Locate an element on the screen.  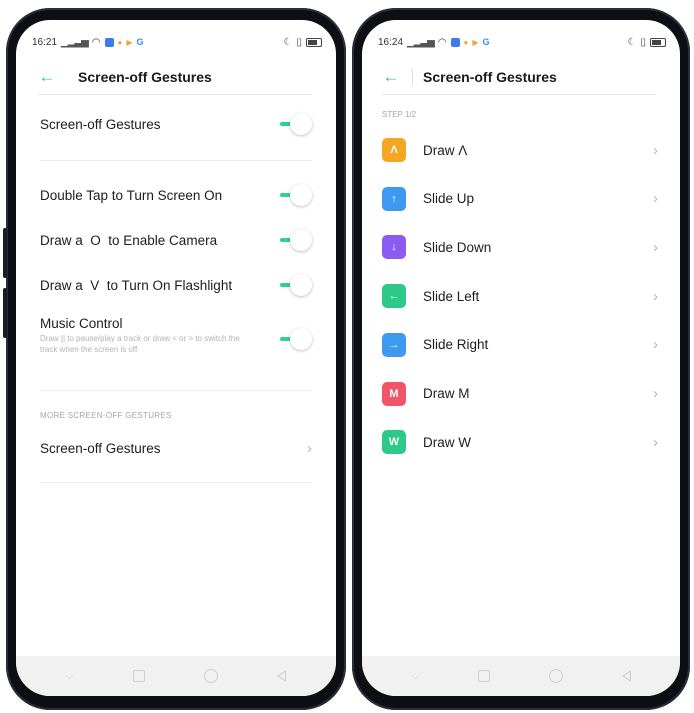
screen-off-gestures-toggle is located at coordinates (295, 124).